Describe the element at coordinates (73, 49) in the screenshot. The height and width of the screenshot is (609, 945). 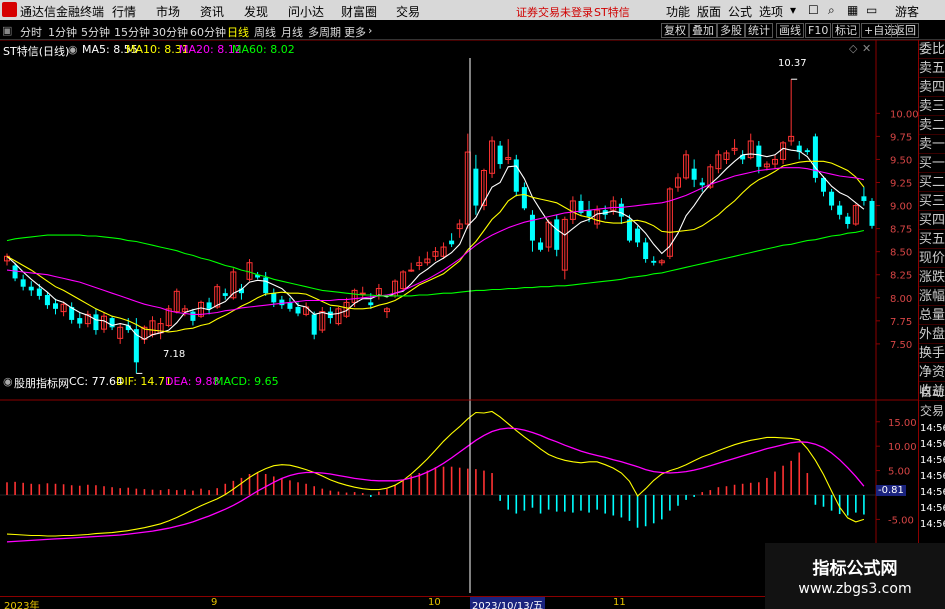
I see `info-circle-icon: ◉` at that location.